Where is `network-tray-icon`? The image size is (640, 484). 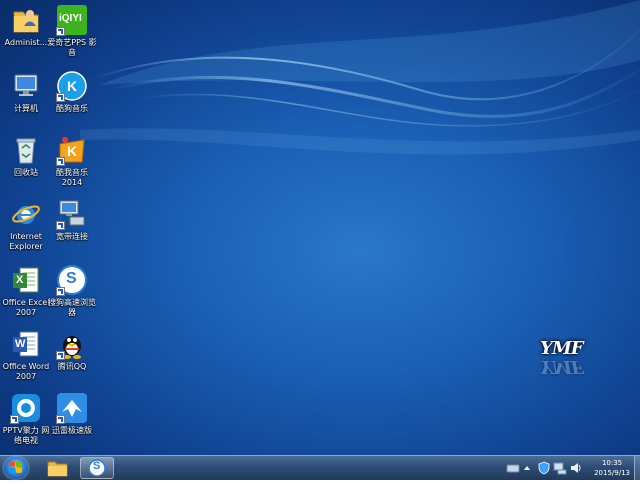 network-tray-icon is located at coordinates (560, 468).